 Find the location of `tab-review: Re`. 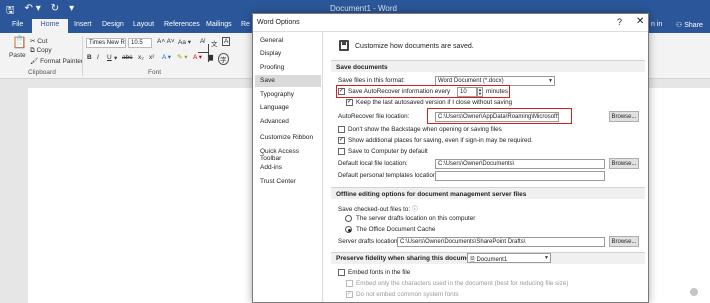

tab-review: Re is located at coordinates (245, 24).